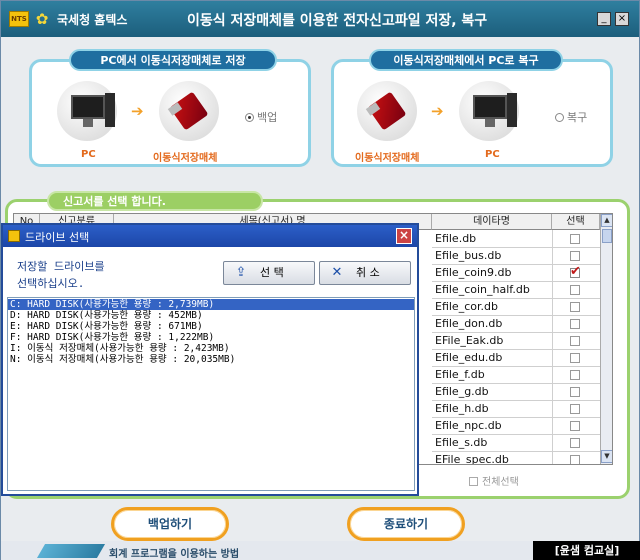  Describe the element at coordinates (468, 255) in the screenshot. I see `data-file-name: Efile_bus.db` at that location.